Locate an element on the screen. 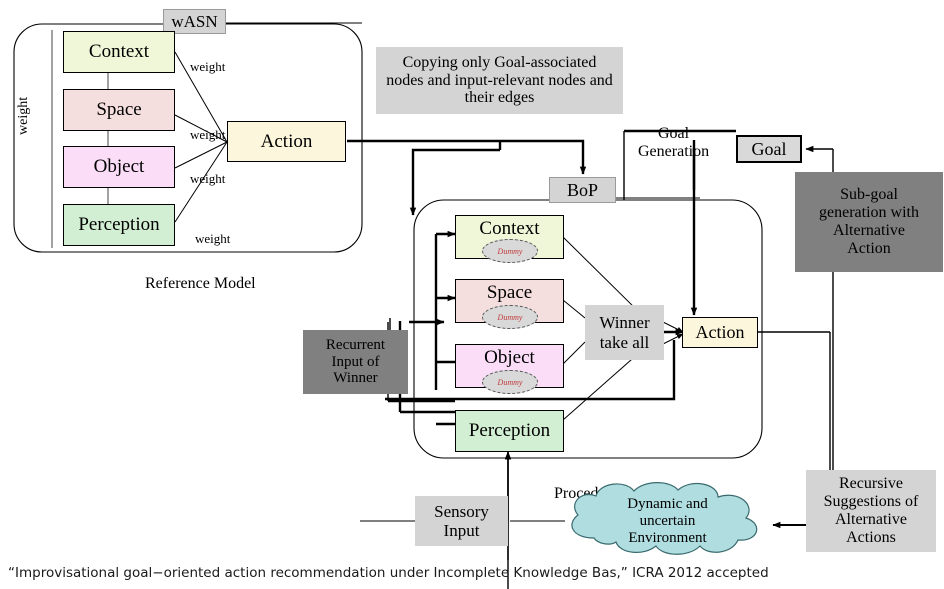  ref-node-context-label: Context is located at coordinates (119, 52).